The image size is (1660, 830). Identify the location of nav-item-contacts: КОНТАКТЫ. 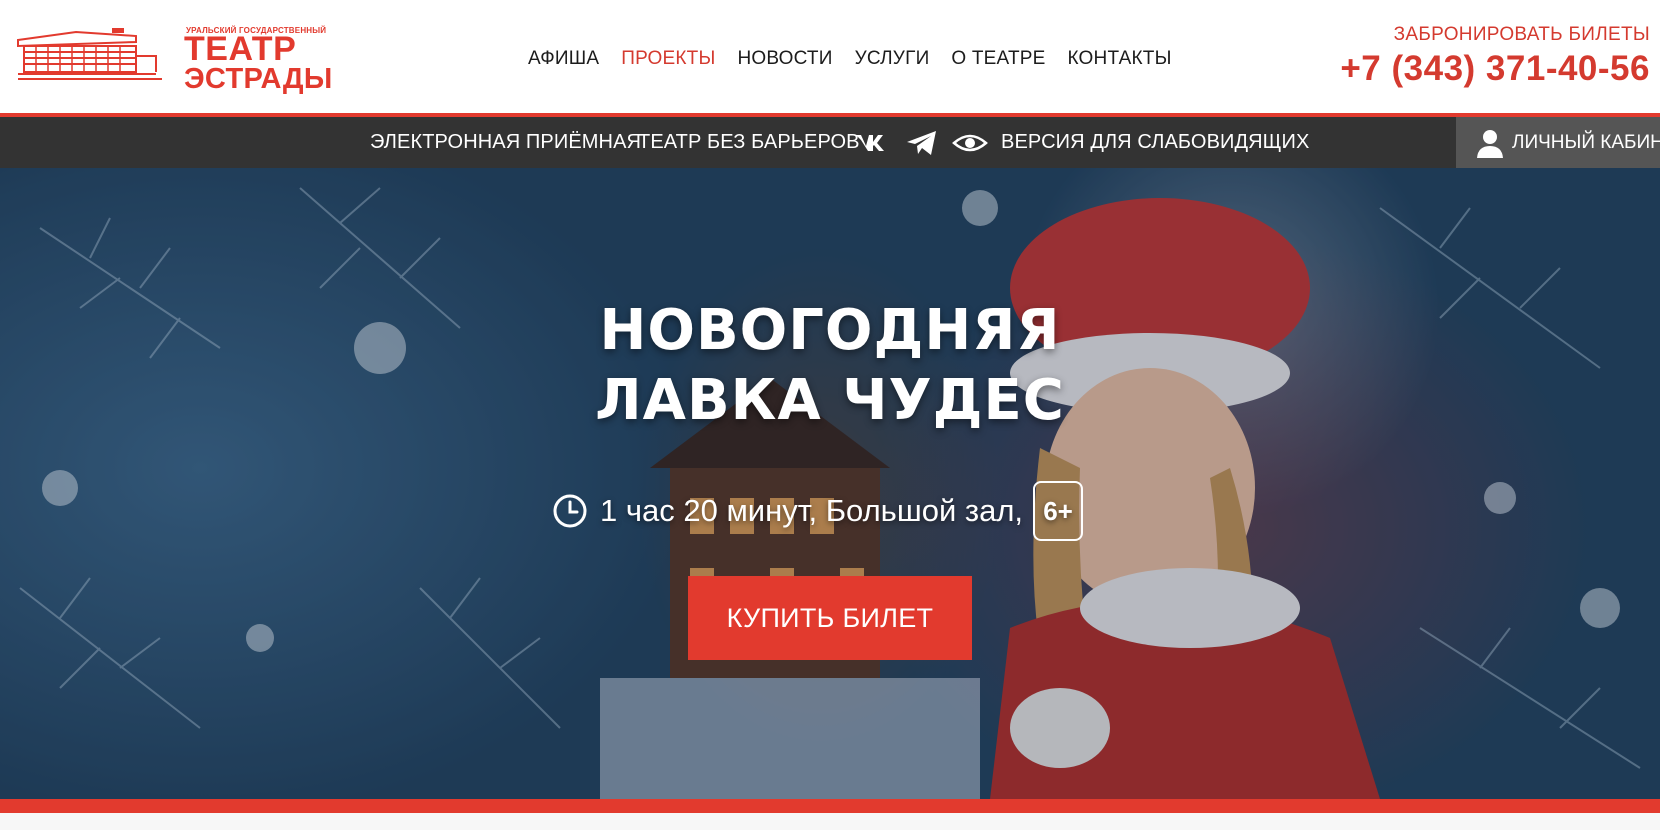
(1120, 59).